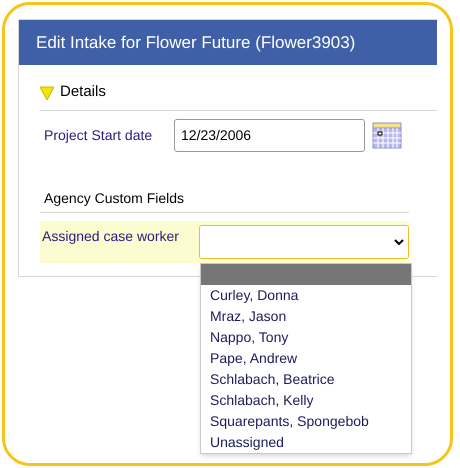  What do you see at coordinates (399, 242) in the screenshot?
I see `chevron-down-icon` at bounding box center [399, 242].